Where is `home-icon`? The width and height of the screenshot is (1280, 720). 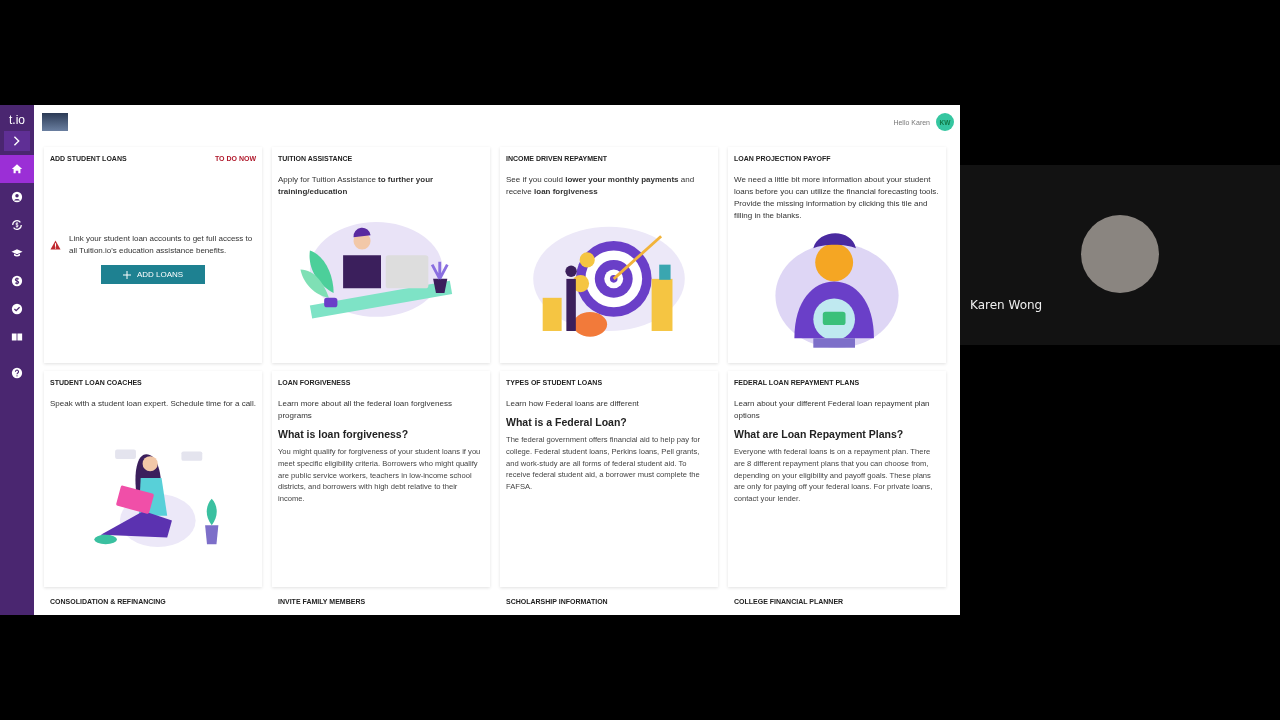 home-icon is located at coordinates (17, 169).